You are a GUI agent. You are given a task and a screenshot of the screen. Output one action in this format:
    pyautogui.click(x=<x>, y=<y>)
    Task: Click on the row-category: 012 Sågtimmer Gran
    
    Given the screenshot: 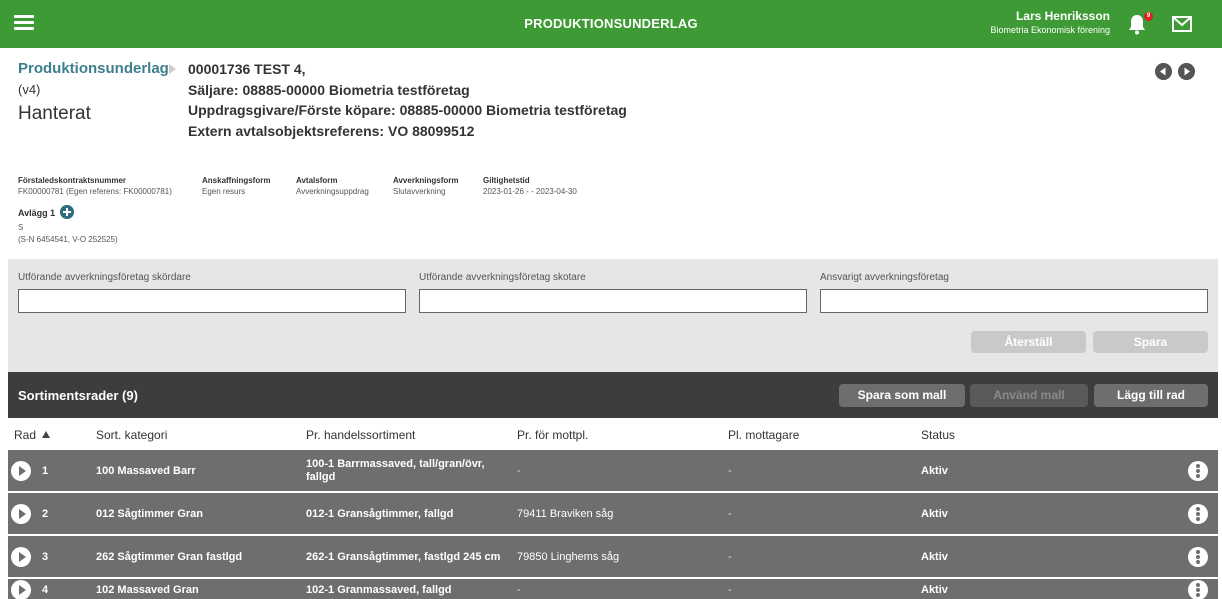 What is the action you would take?
    pyautogui.click(x=149, y=513)
    